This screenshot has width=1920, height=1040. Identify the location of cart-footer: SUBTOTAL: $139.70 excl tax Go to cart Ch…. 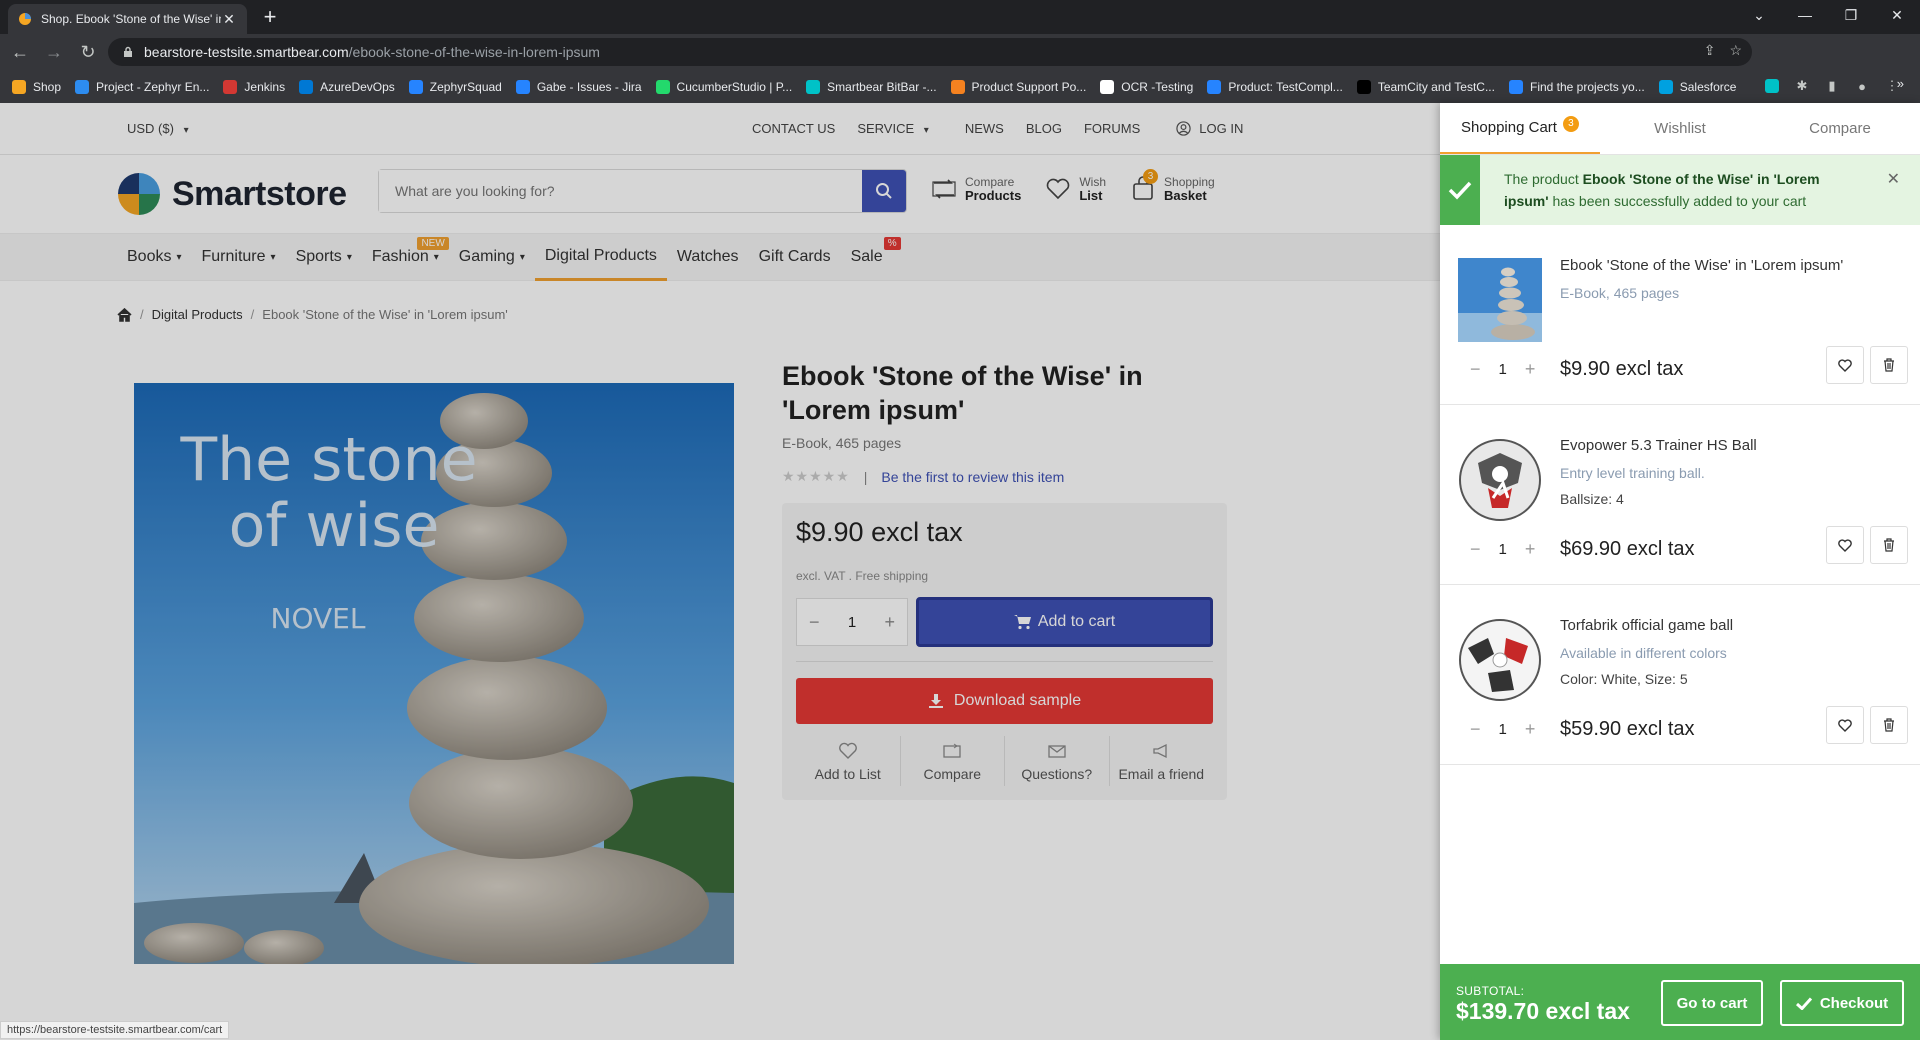
(1680, 1002).